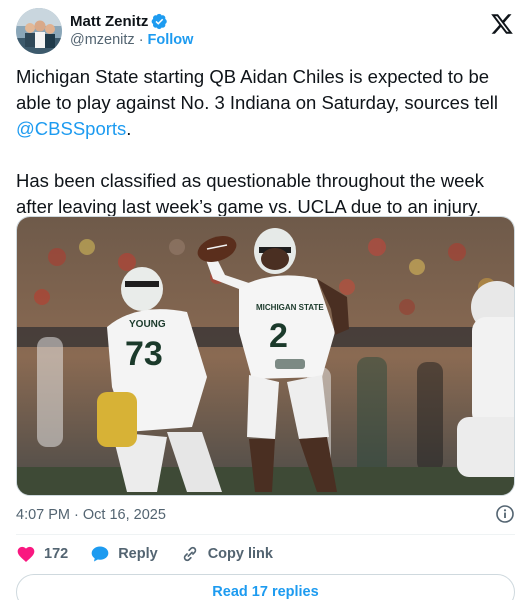  Describe the element at coordinates (102, 40) in the screenshot. I see `handle: @mzenitz` at that location.